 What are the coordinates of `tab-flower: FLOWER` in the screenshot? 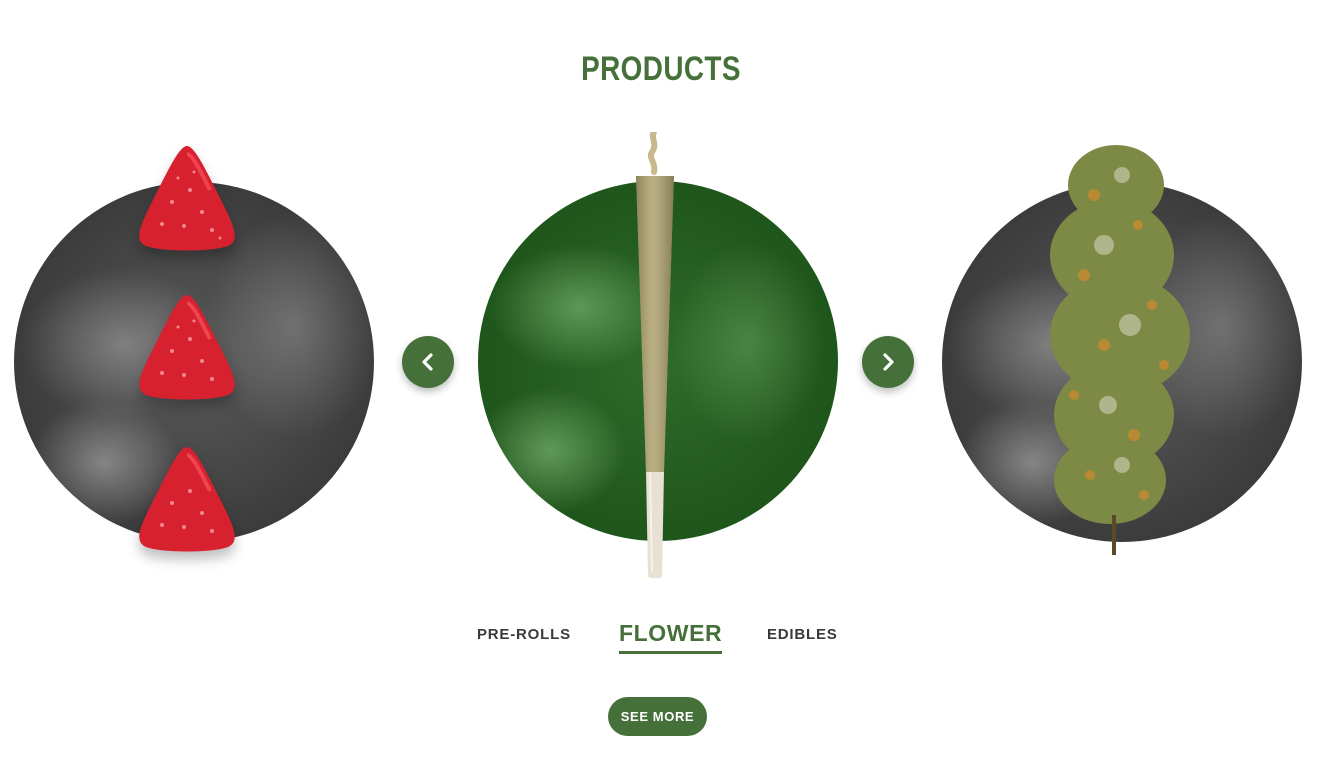 It's located at (671, 637).